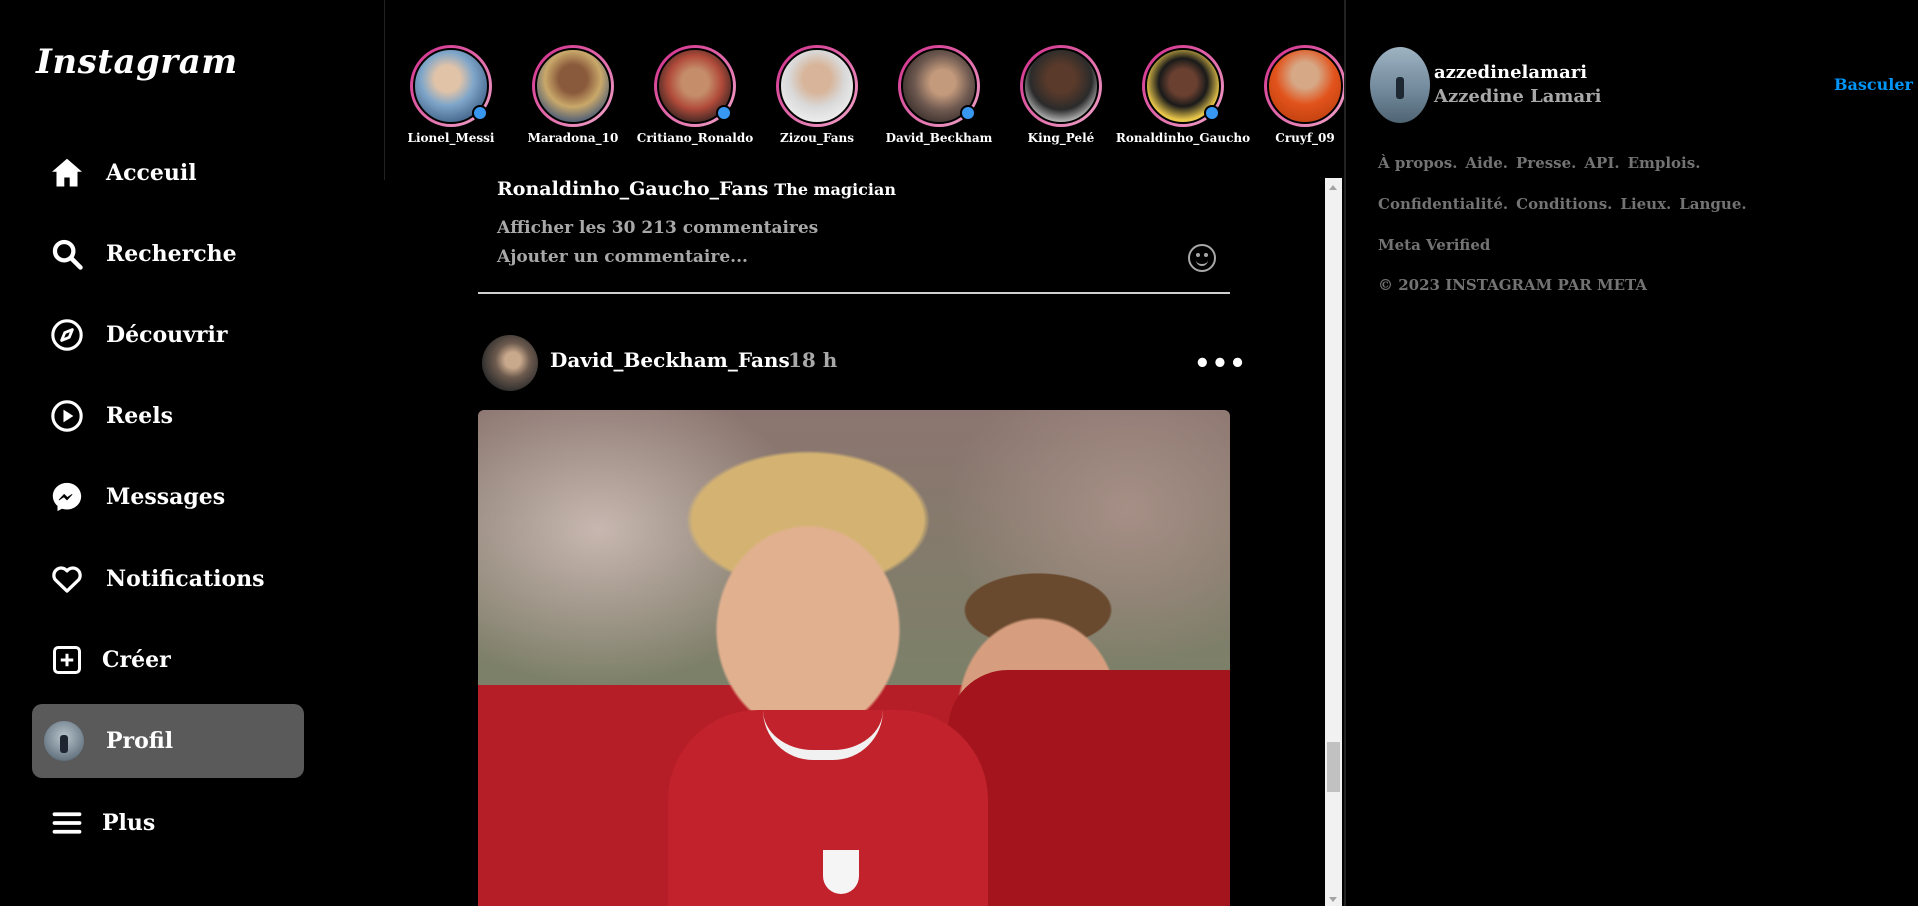 The height and width of the screenshot is (906, 1918). I want to click on messenger-icon, so click(67, 497).